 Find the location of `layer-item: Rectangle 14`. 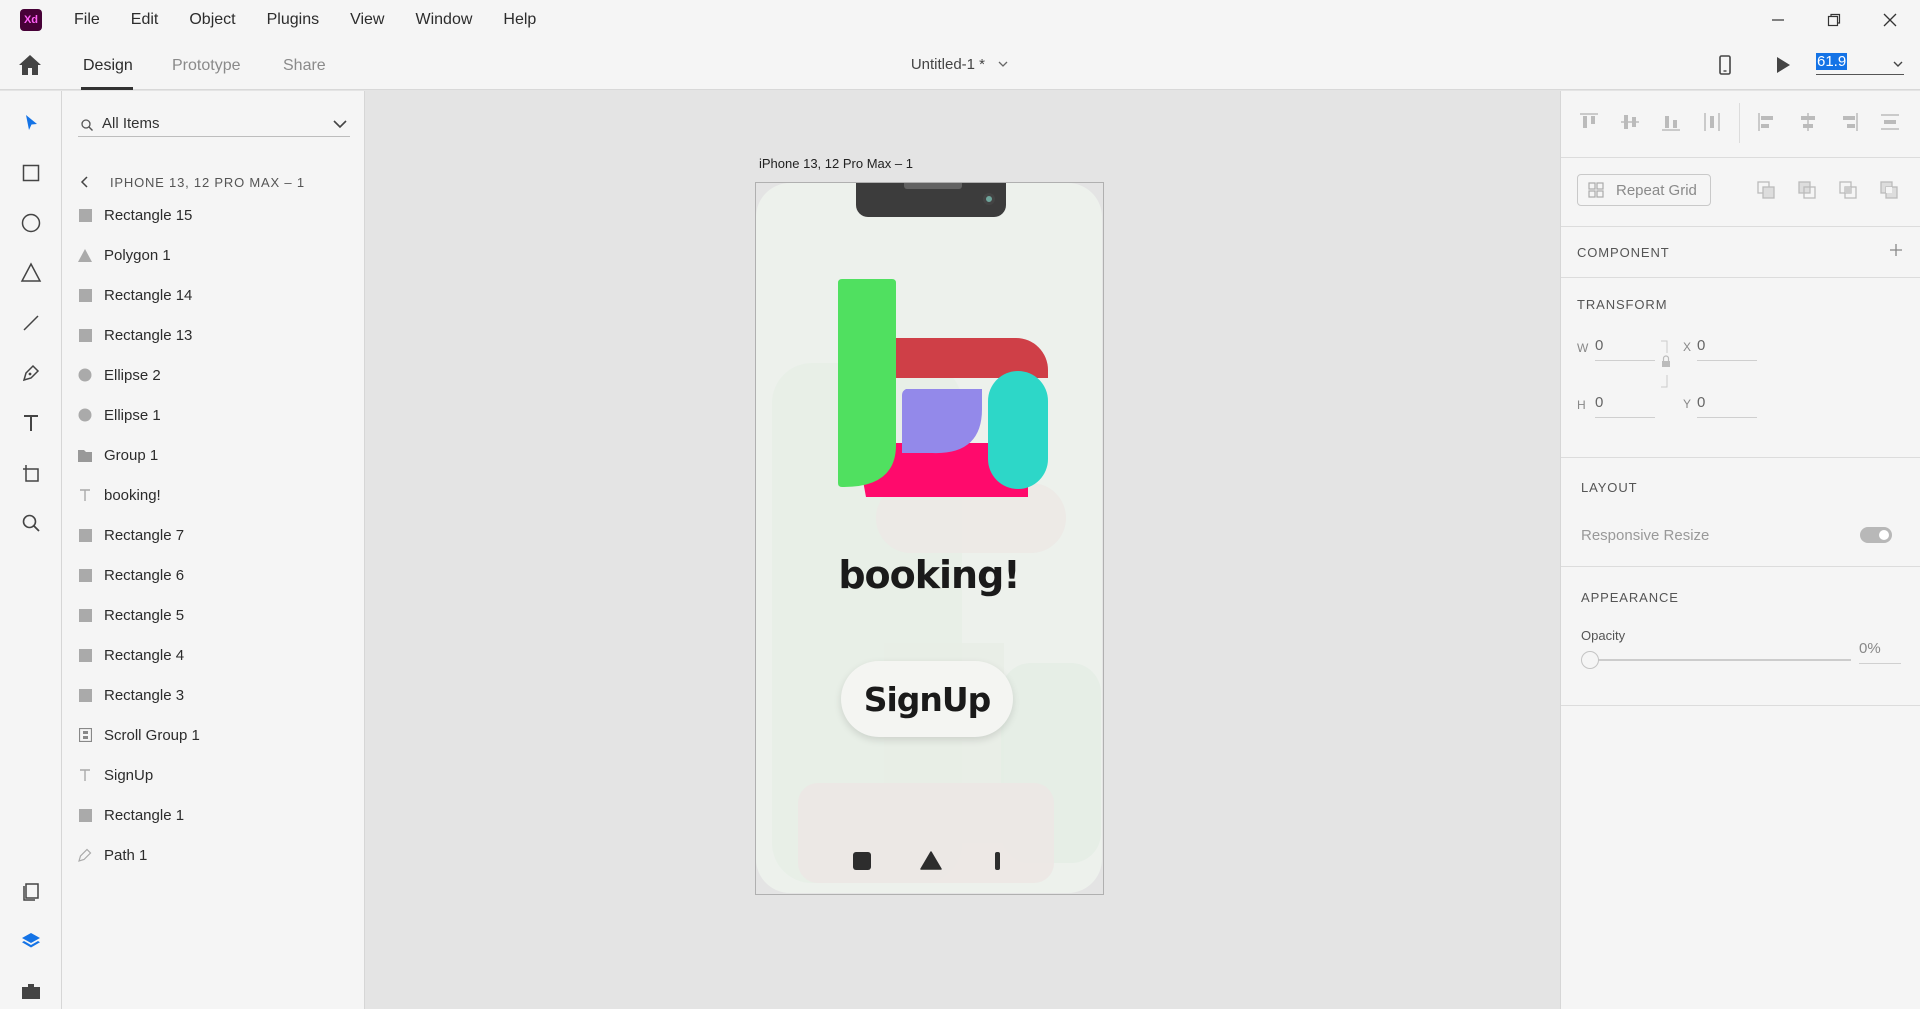

layer-item: Rectangle 14 is located at coordinates (135, 295).